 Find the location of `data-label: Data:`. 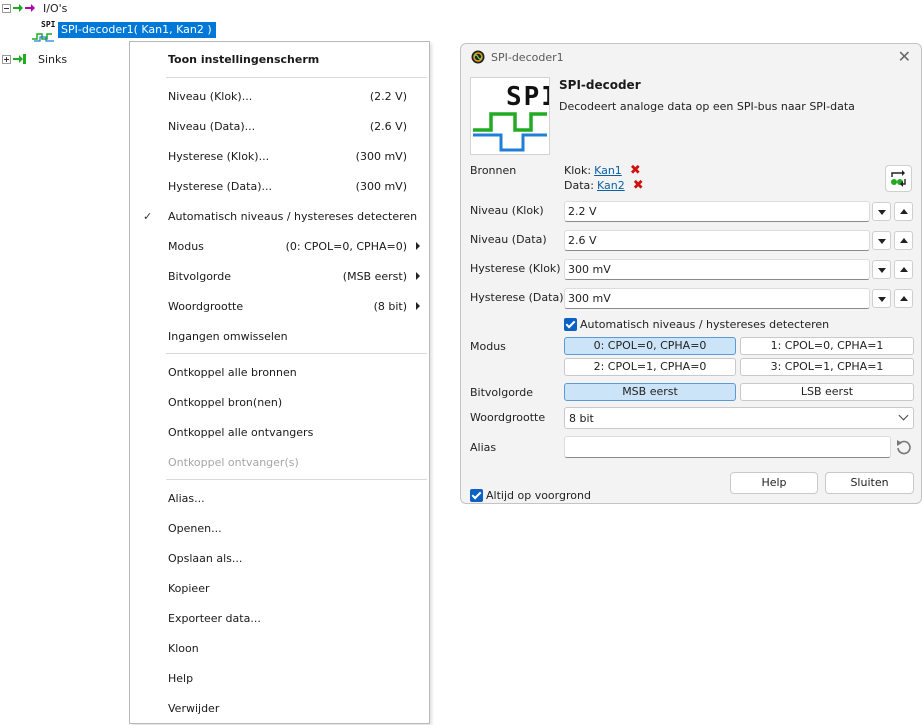

data-label: Data: is located at coordinates (579, 185).